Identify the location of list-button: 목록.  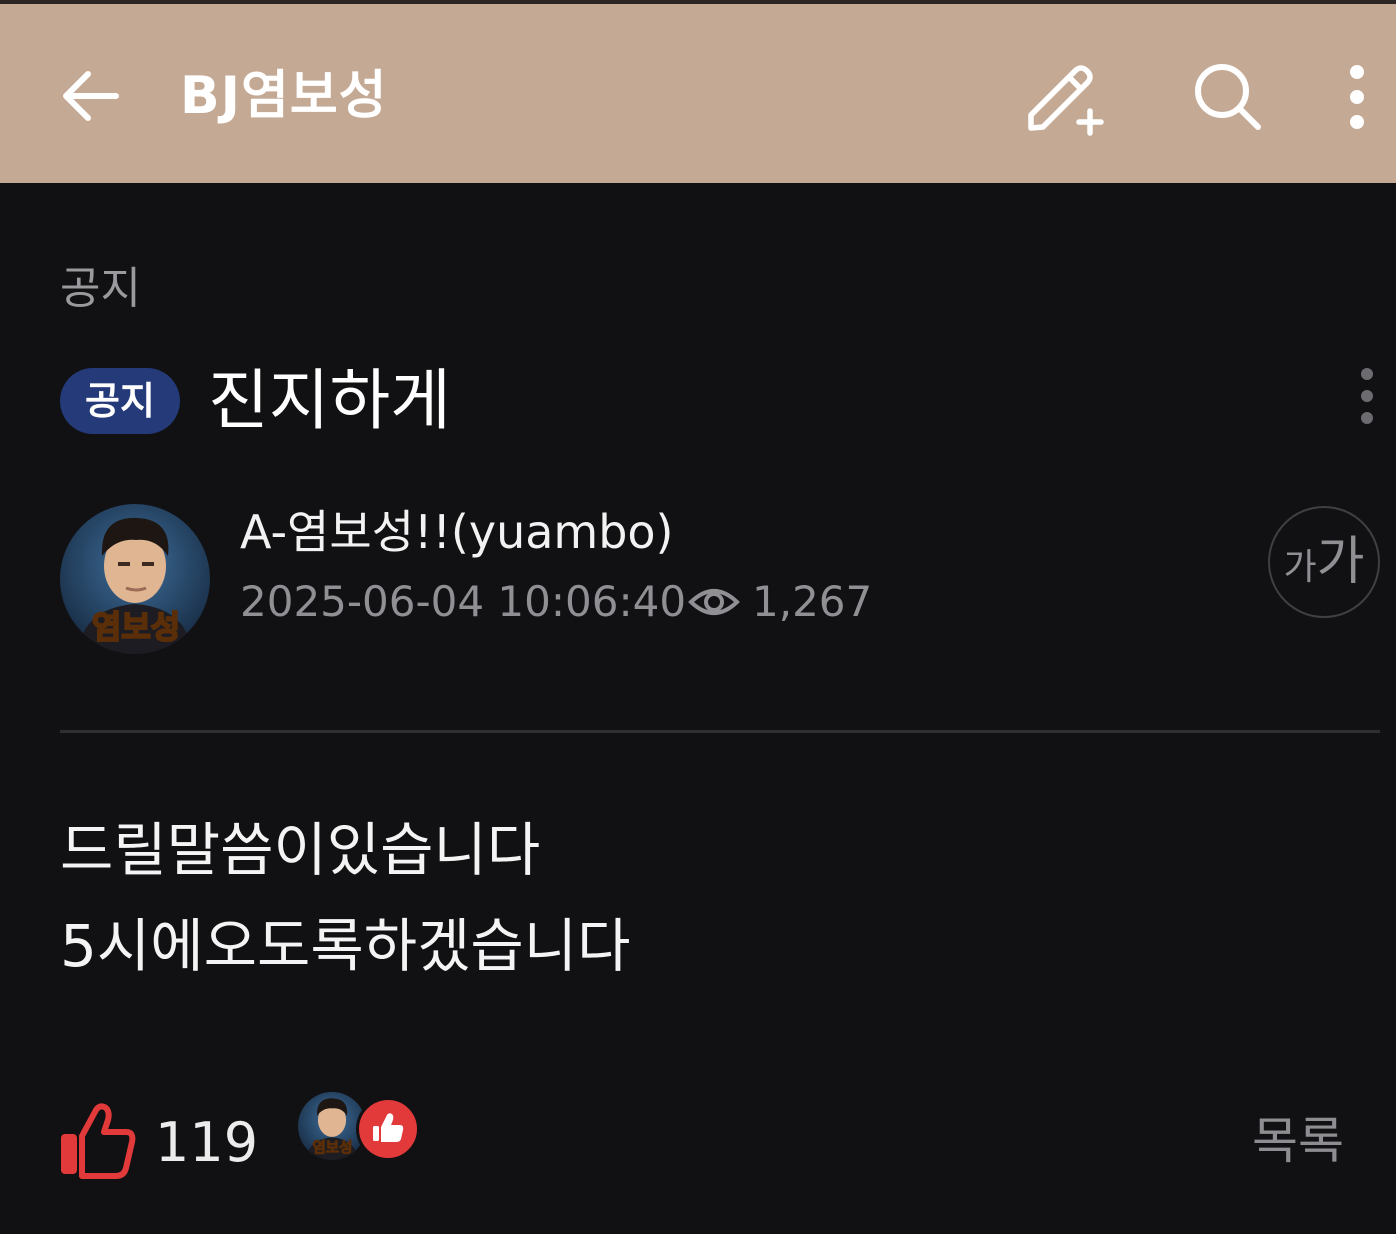
(1298, 1141).